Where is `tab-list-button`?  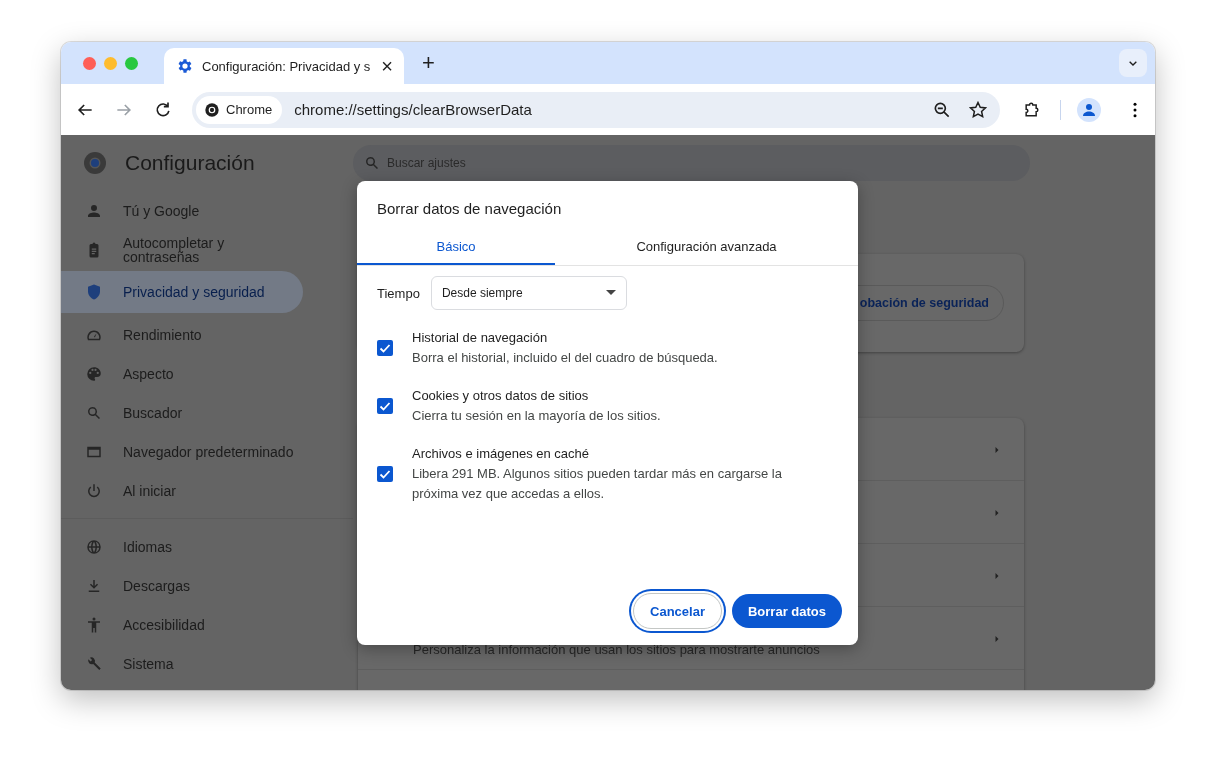 tab-list-button is located at coordinates (1133, 63).